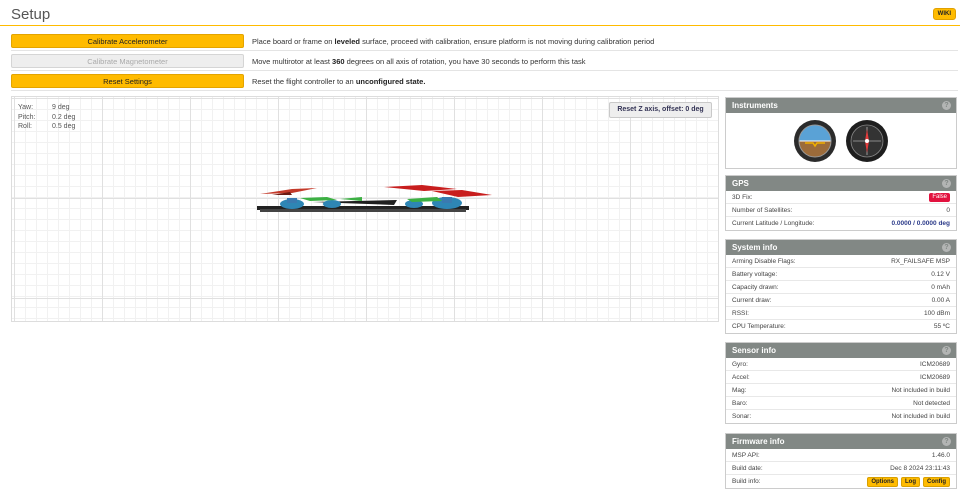  I want to click on instruments-title: Instruments, so click(755, 105).